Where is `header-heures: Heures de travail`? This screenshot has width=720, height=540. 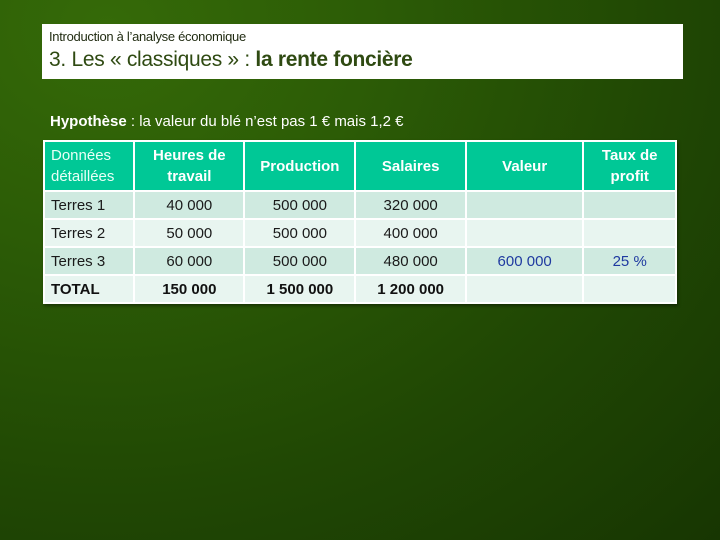 header-heures: Heures de travail is located at coordinates (189, 166).